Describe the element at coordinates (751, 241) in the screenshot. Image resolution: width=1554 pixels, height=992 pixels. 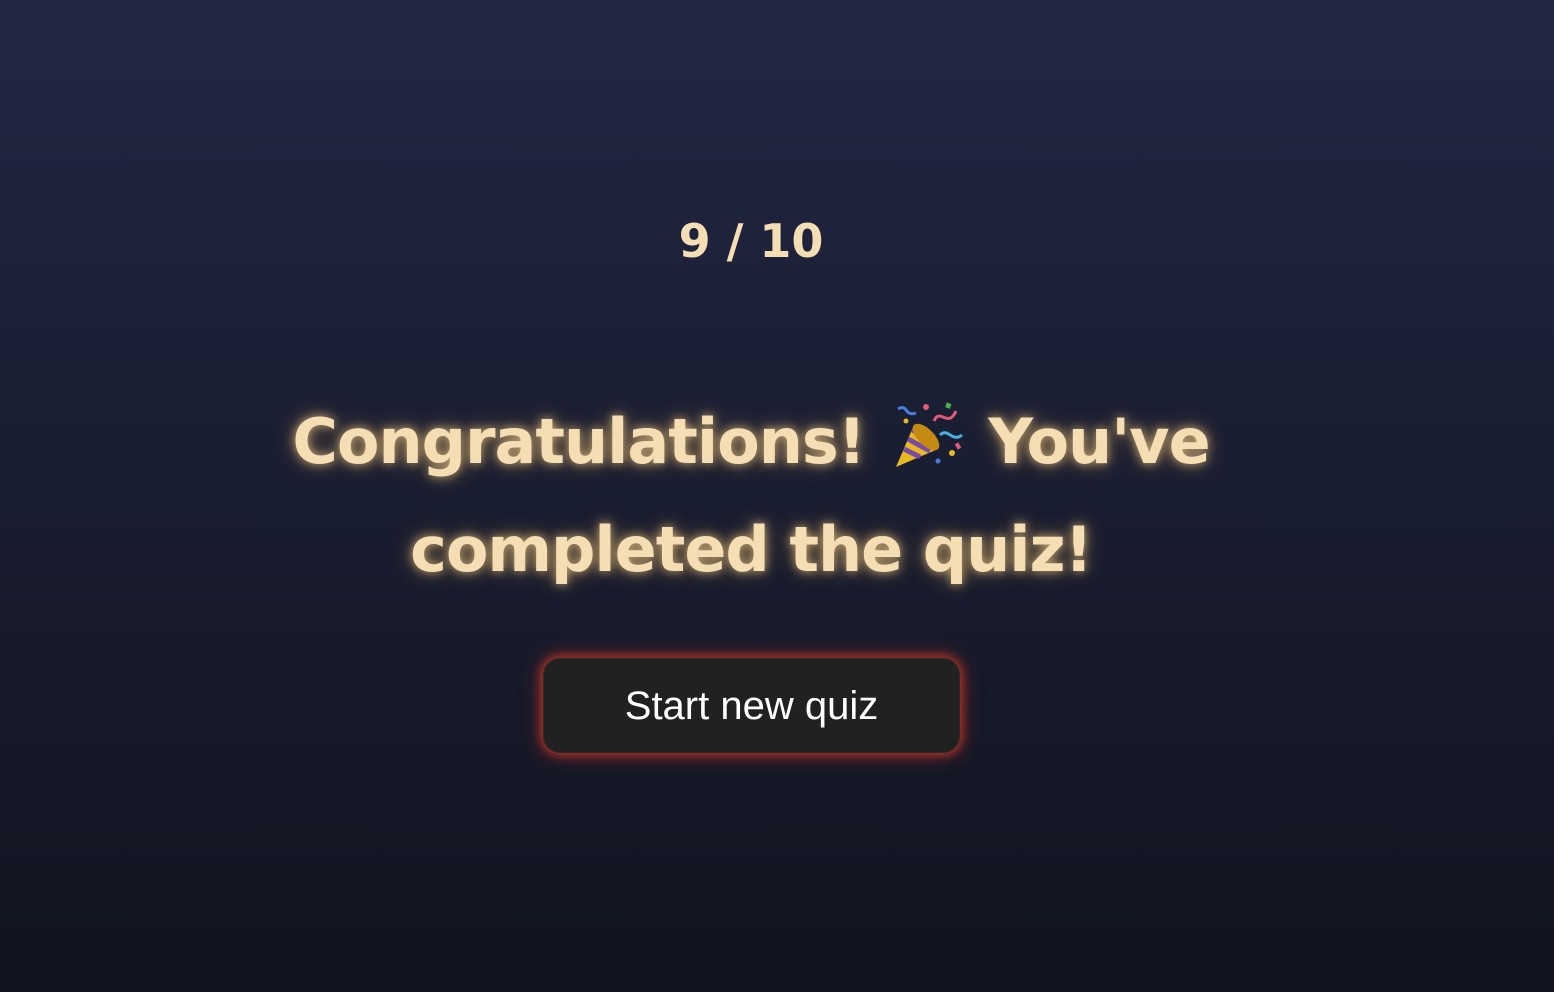
I see `score-display: 9 / 10` at that location.